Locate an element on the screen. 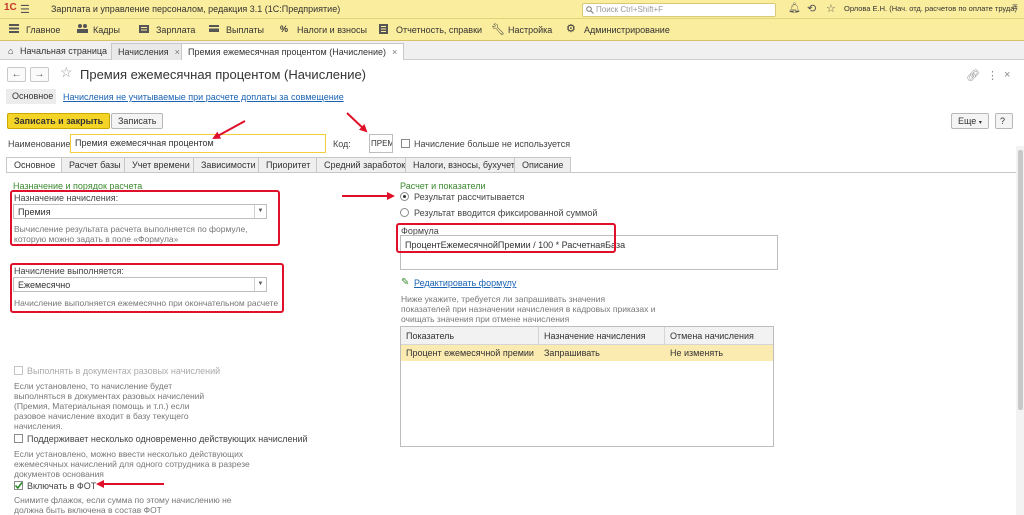 The width and height of the screenshot is (1024, 515). annotation-arrow-code is located at coordinates (357, 122).